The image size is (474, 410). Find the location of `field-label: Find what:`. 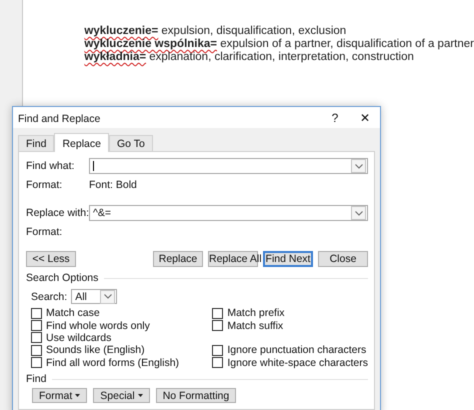

field-label: Find what: is located at coordinates (51, 166).